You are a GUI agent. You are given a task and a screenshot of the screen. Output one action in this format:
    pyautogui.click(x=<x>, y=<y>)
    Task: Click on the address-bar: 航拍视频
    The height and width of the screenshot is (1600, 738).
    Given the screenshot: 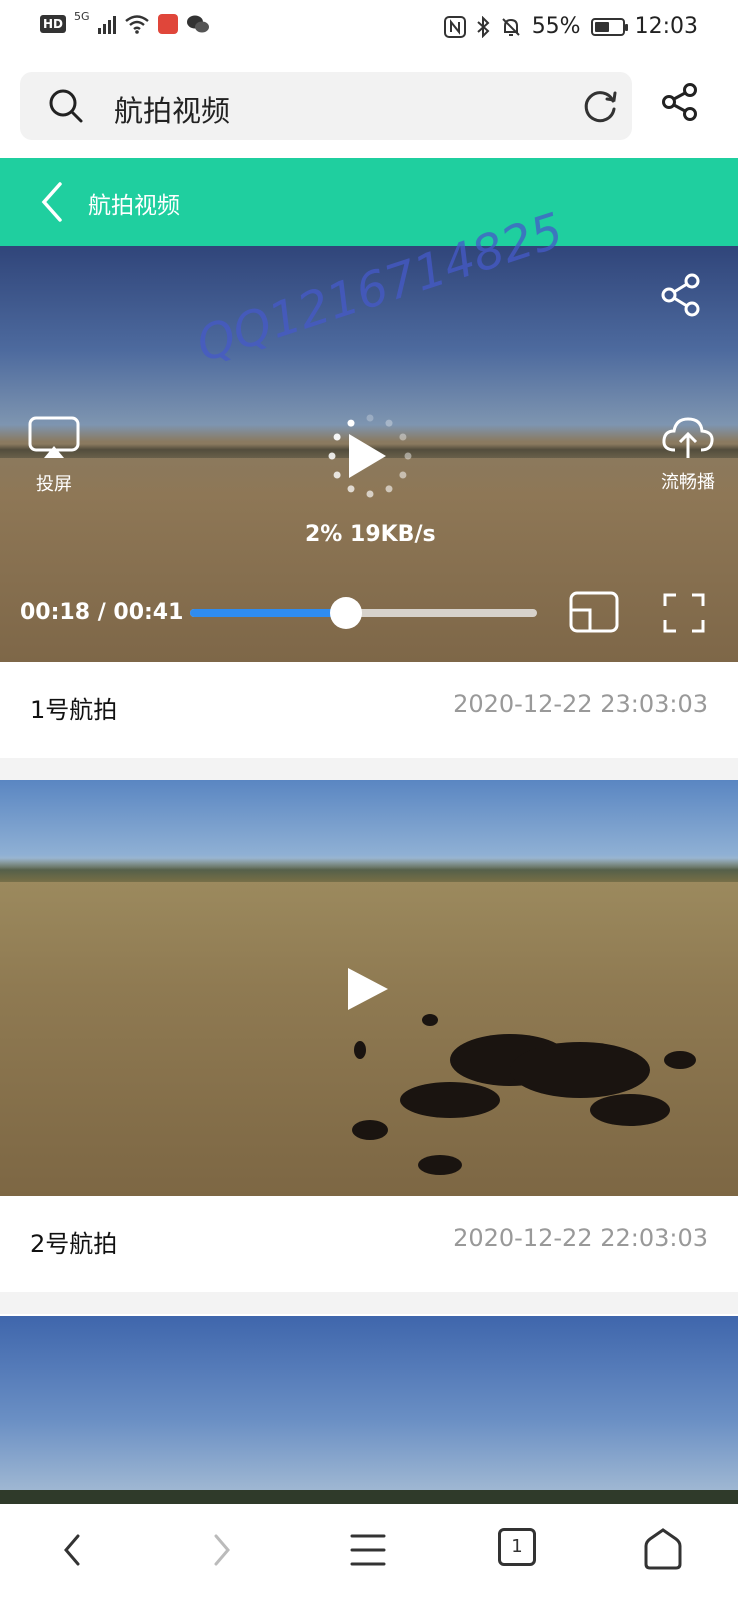 What is the action you would take?
    pyautogui.click(x=326, y=106)
    